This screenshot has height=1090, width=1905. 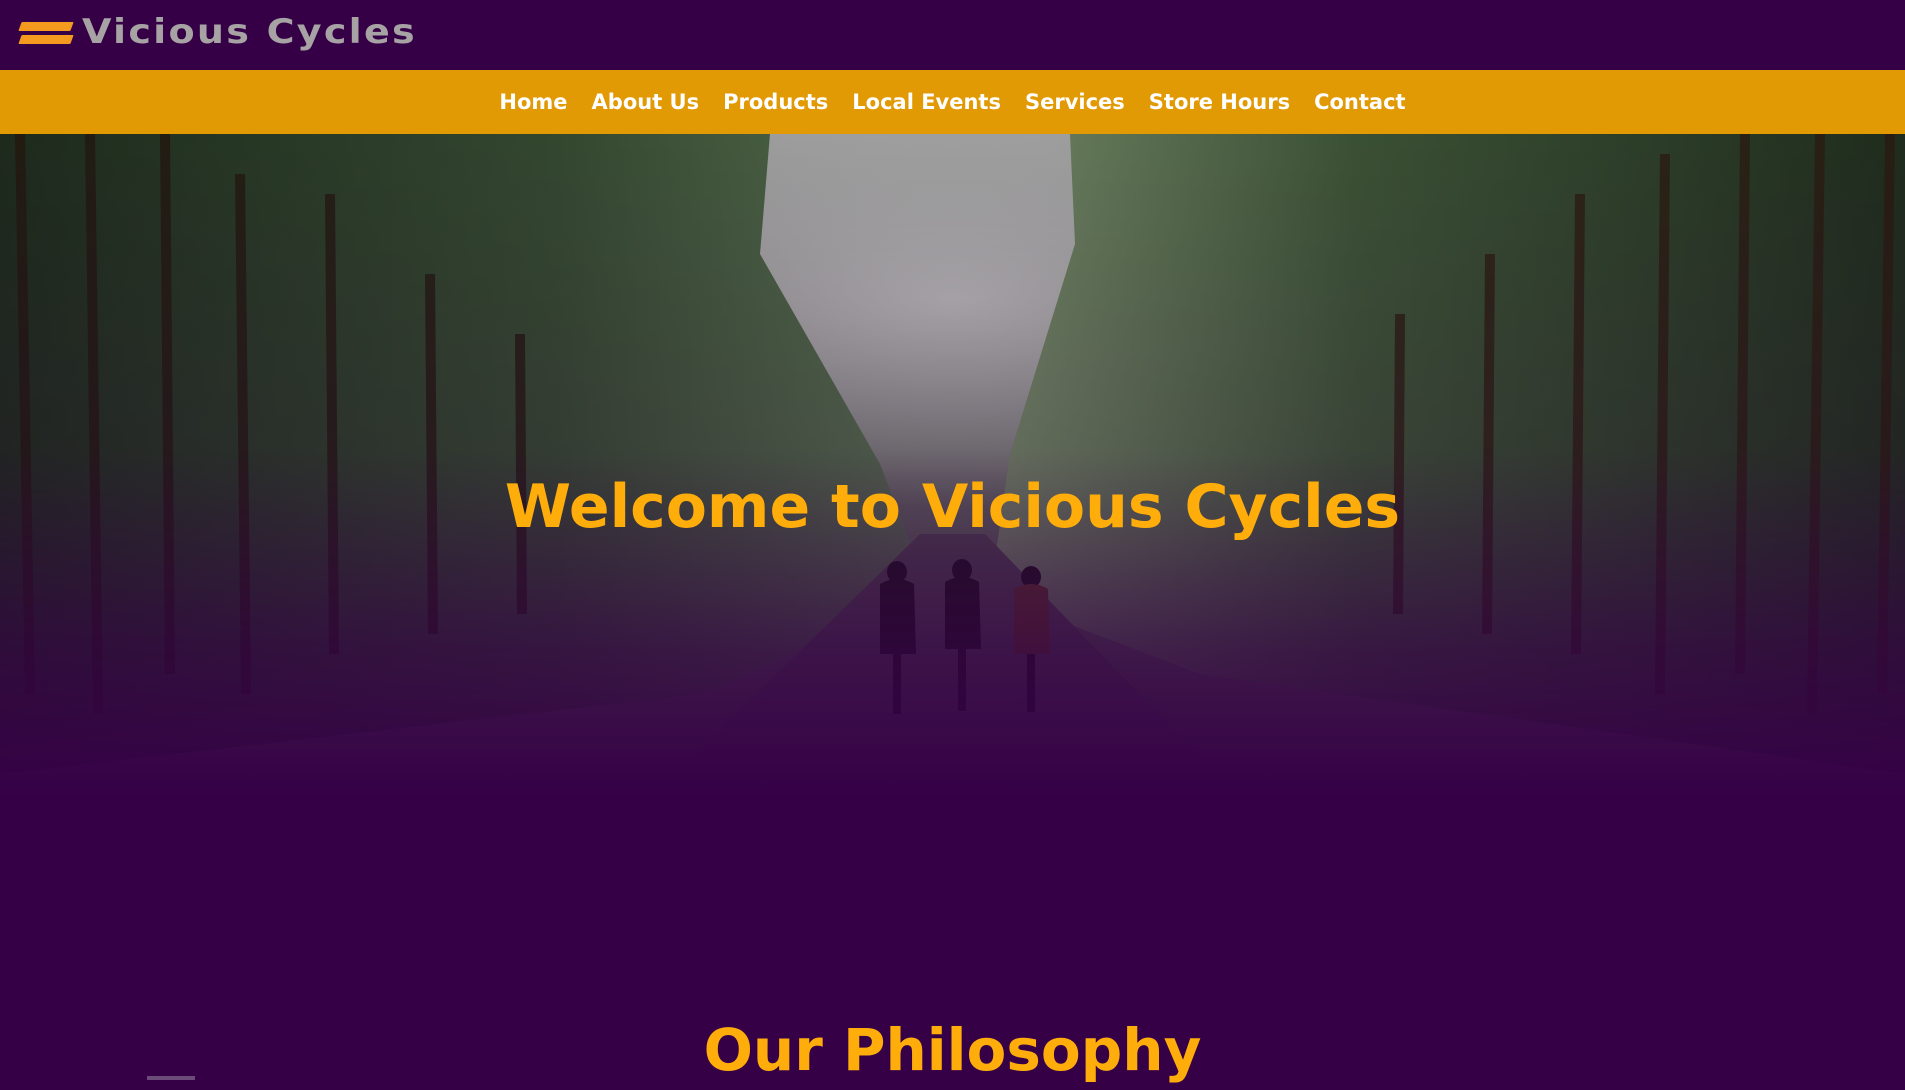 What do you see at coordinates (171, 1078) in the screenshot?
I see `scroll-indicator` at bounding box center [171, 1078].